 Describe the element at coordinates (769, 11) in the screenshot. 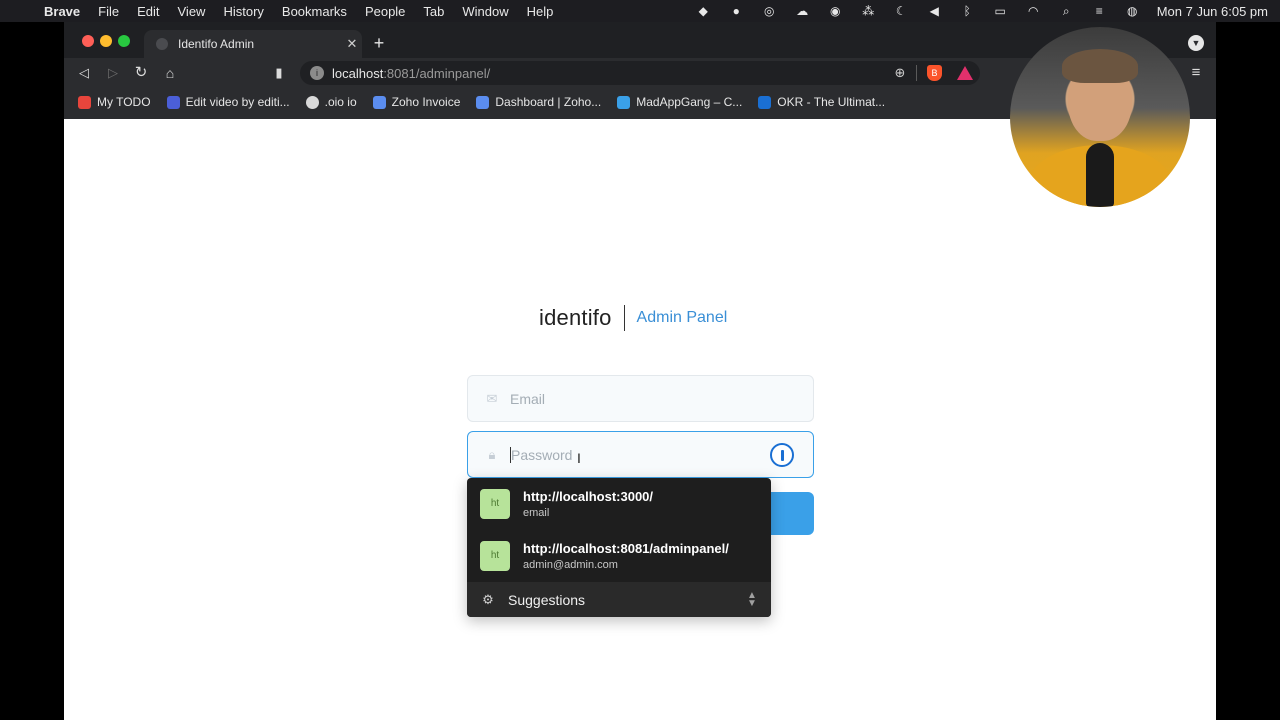

I see `creative-cloud-icon: ◎` at that location.